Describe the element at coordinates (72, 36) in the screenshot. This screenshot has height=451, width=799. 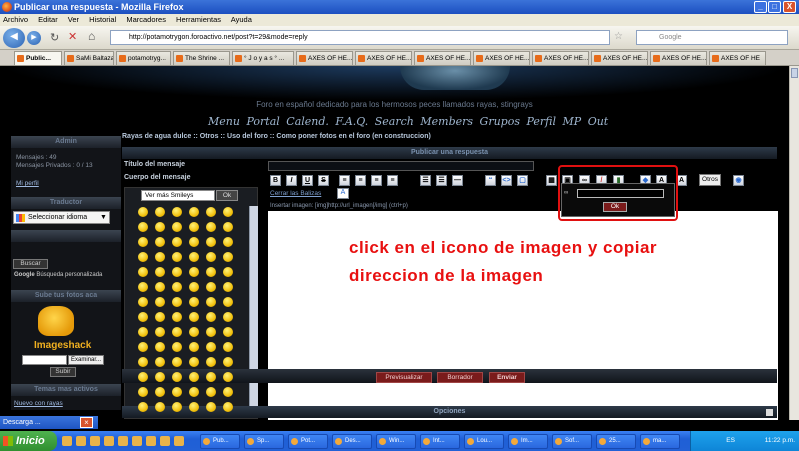
I see `stop-icon: ✕` at that location.